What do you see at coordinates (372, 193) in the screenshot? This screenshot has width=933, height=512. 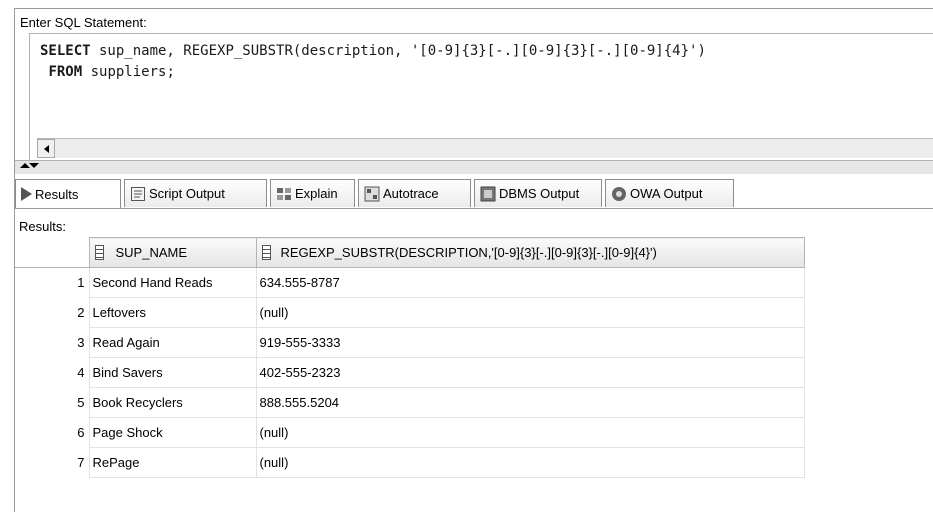 I see `autotrace-icon` at bounding box center [372, 193].